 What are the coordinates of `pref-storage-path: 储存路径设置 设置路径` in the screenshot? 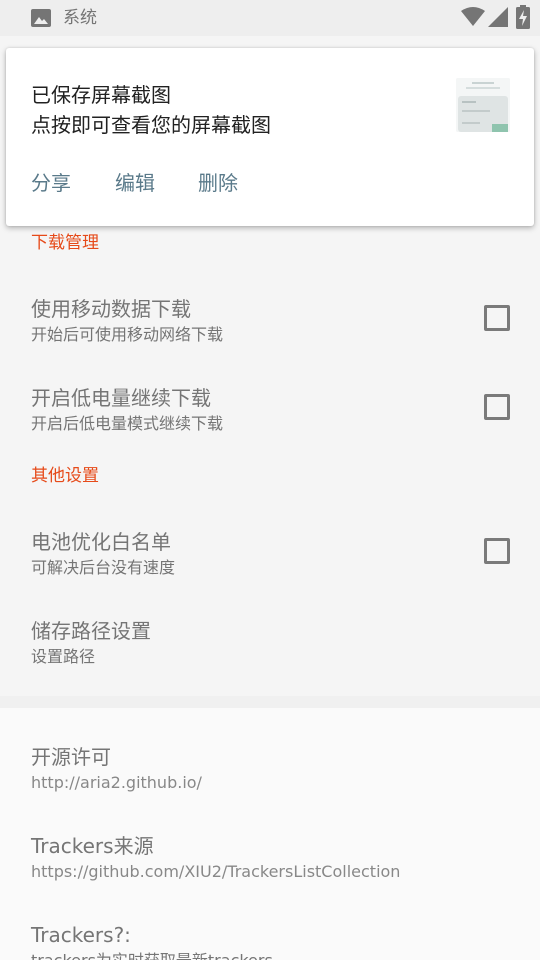 It's located at (270, 648).